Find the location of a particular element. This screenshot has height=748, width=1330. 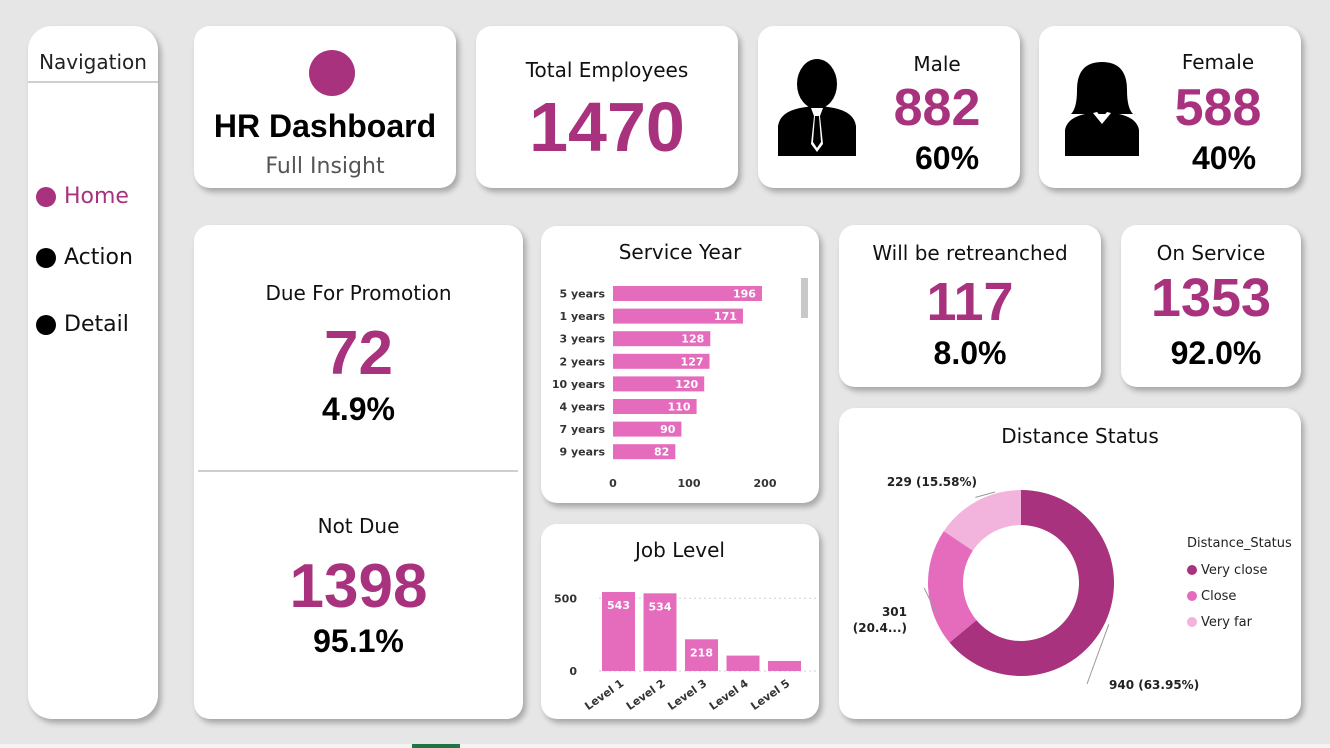

female-percent: 40% is located at coordinates (1224, 158).